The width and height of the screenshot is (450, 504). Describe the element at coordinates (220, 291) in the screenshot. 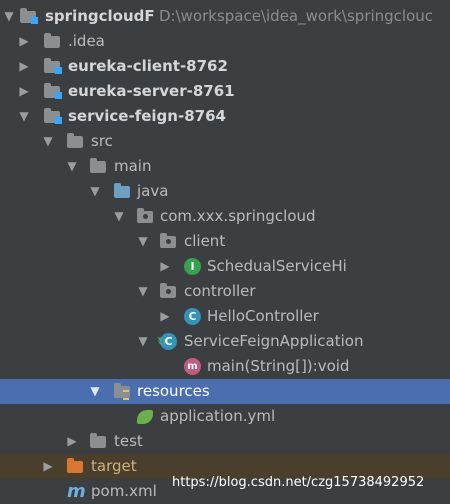

I see `controller-package-label: controller` at that location.